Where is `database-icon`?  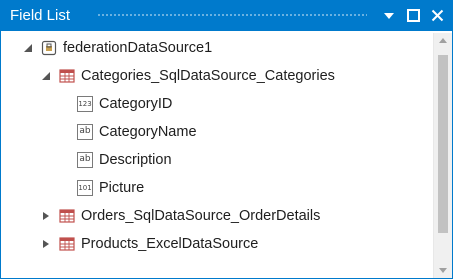
database-icon is located at coordinates (49, 48).